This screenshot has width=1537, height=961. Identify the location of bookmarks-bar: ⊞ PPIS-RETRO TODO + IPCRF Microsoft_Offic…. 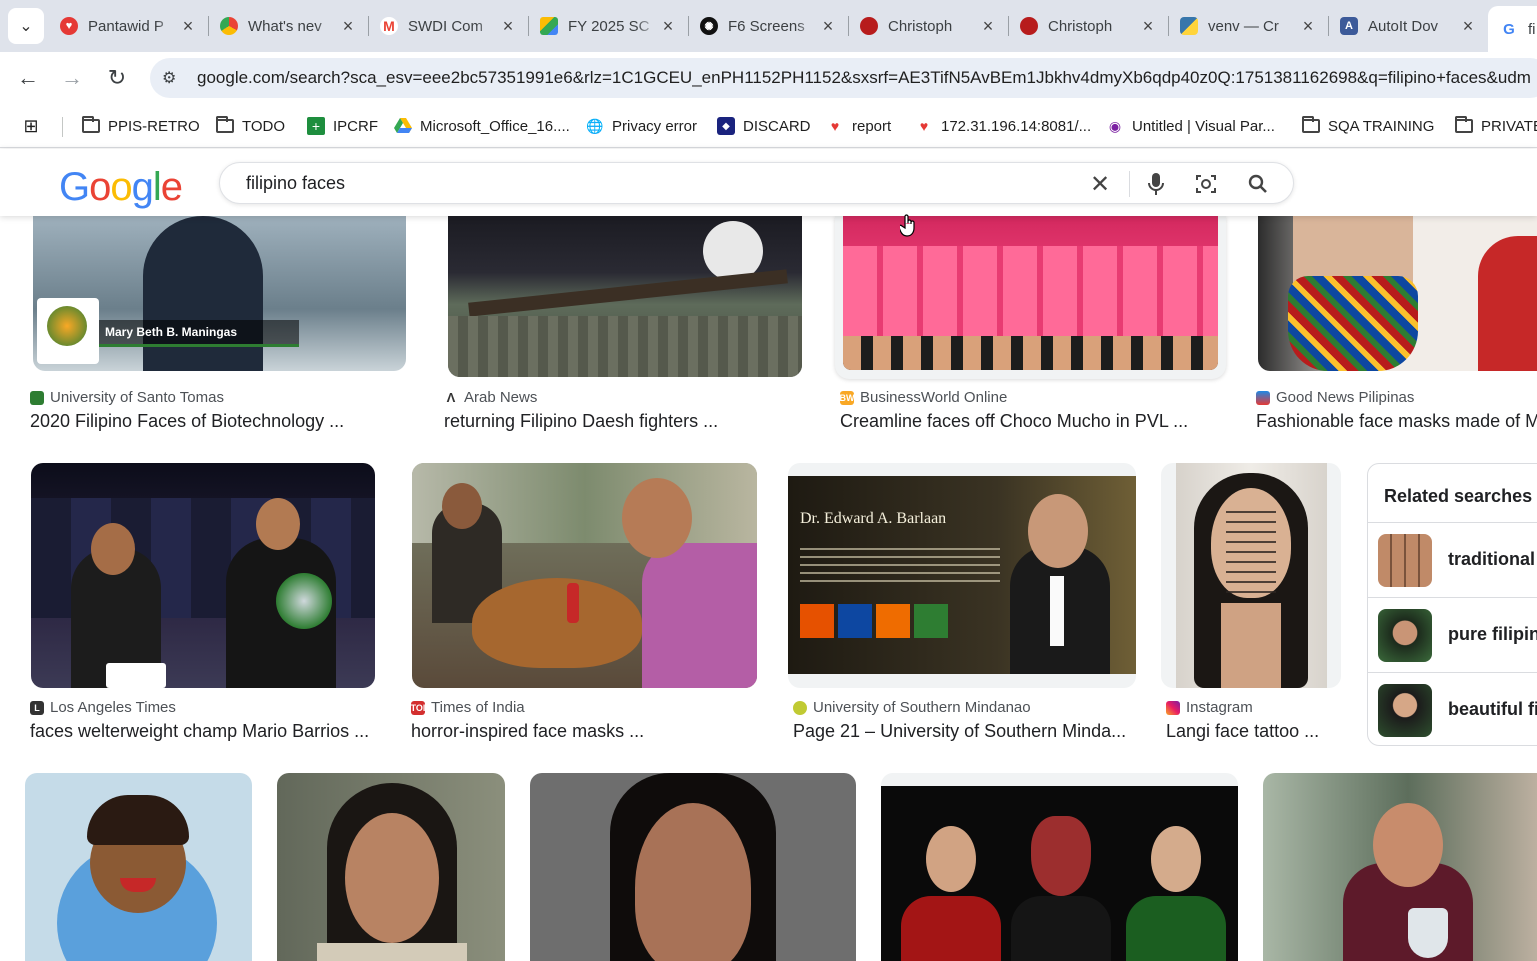
(768, 126).